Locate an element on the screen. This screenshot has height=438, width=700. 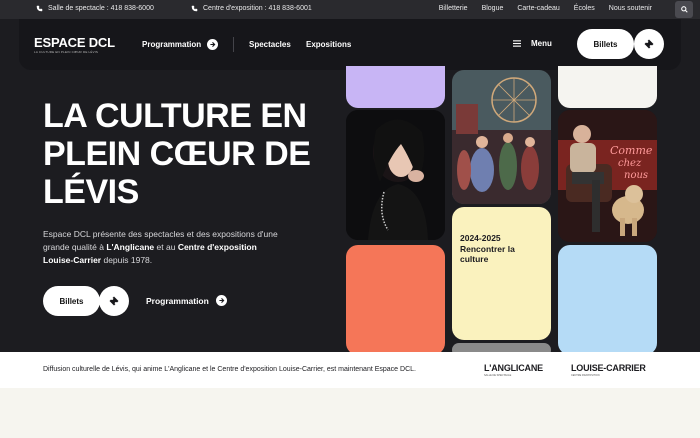
nav-expositions: Expositions is located at coordinates (328, 44).